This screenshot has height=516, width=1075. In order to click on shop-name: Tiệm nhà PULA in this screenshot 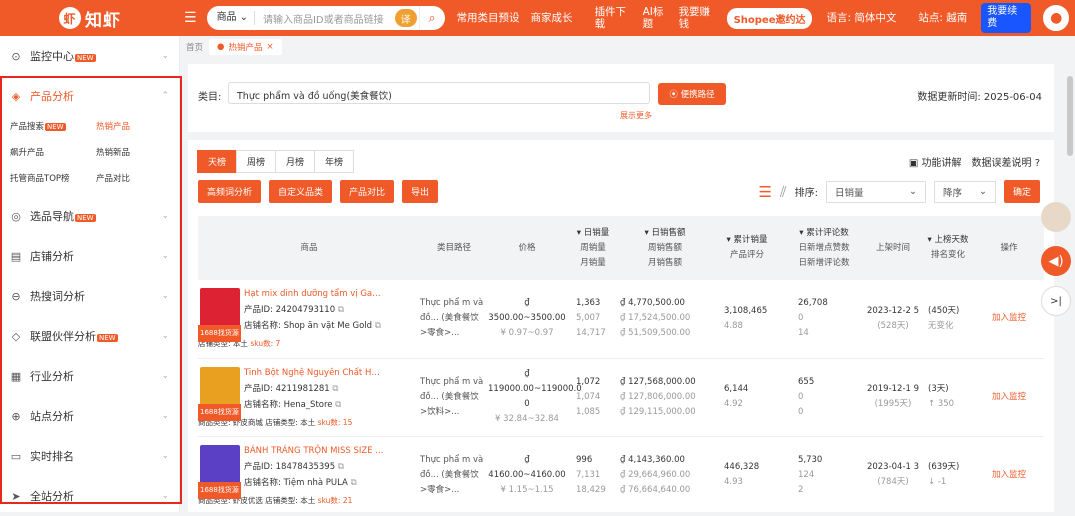, I will do `click(316, 483)`.